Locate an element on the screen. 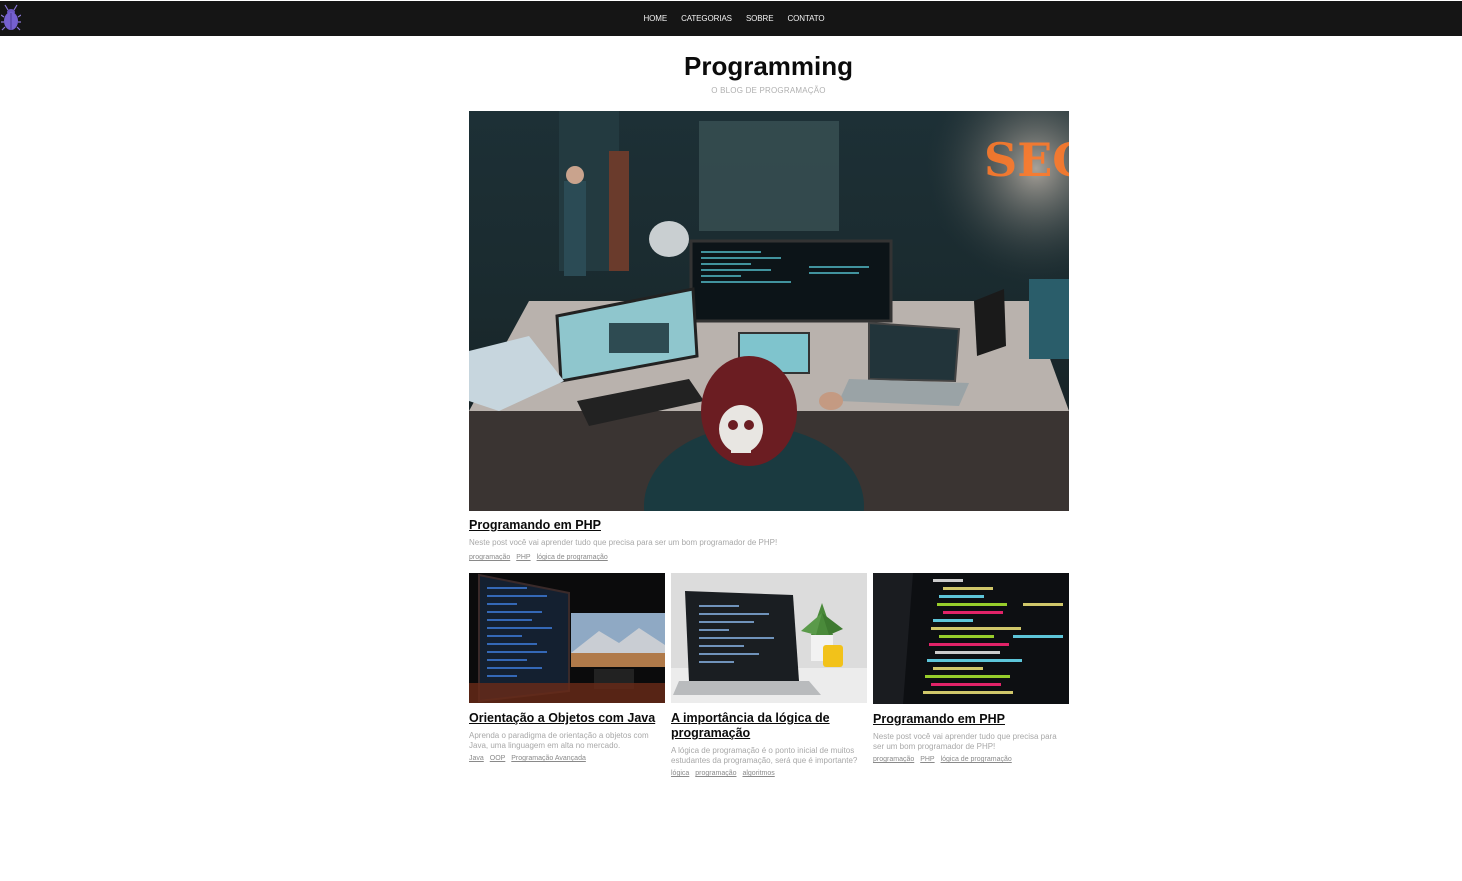  post-card-tags: Java OOP Programação Avançada is located at coordinates (567, 758).